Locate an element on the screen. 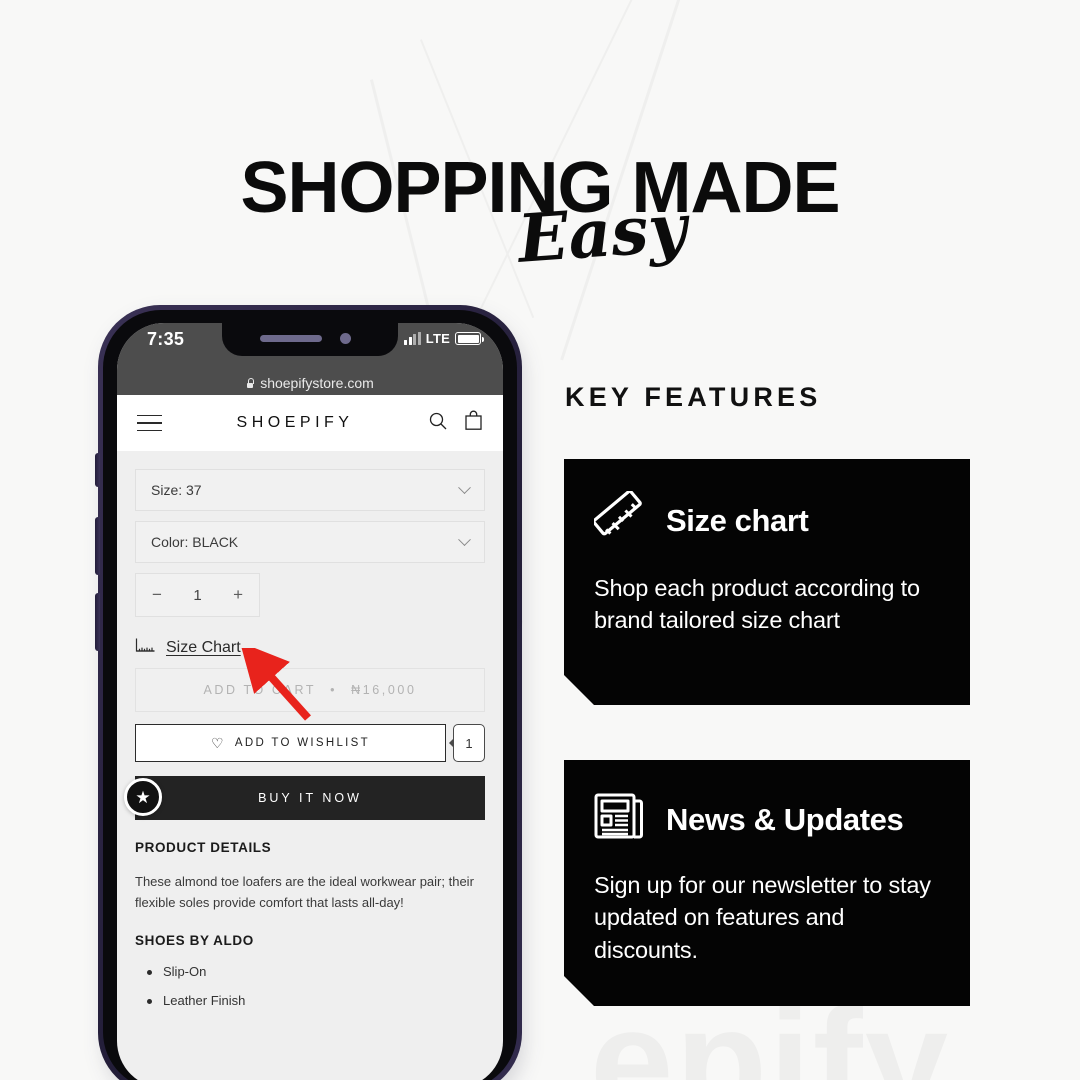 This screenshot has width=1080, height=1080. status-time: 7:35 is located at coordinates (166, 339).